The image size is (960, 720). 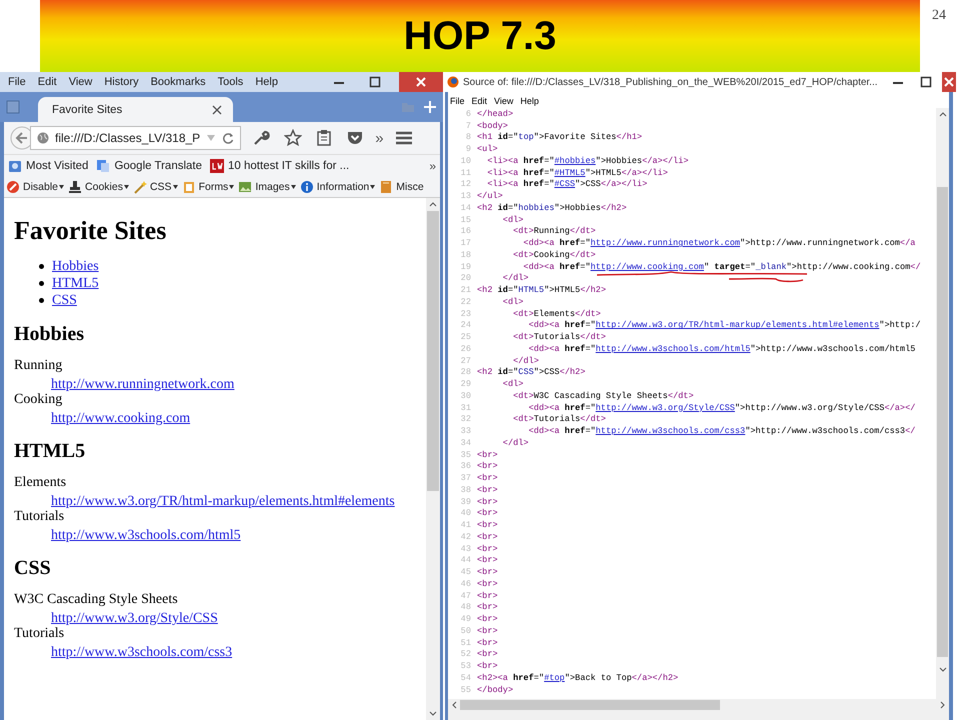 What do you see at coordinates (142, 384) in the screenshot?
I see `page-link: http://www.runningnetwork.com` at bounding box center [142, 384].